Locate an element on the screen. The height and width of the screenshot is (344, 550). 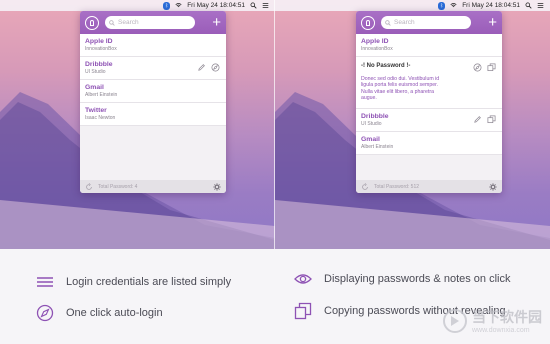
total-password-count: Total Password: 4 is located at coordinates (118, 186).